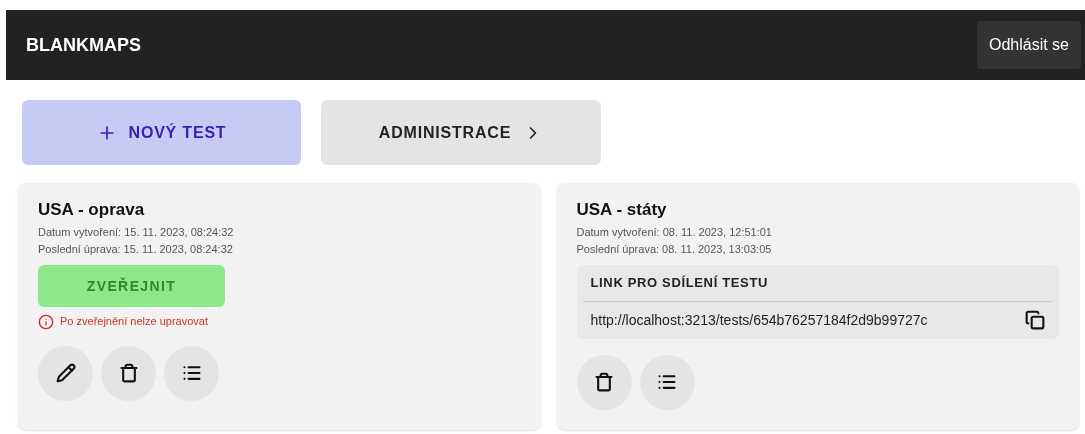 This screenshot has height=434, width=1085. I want to click on modified-date: Poslední úprava: 08. 11. 2023, 13:03:05, so click(674, 249).